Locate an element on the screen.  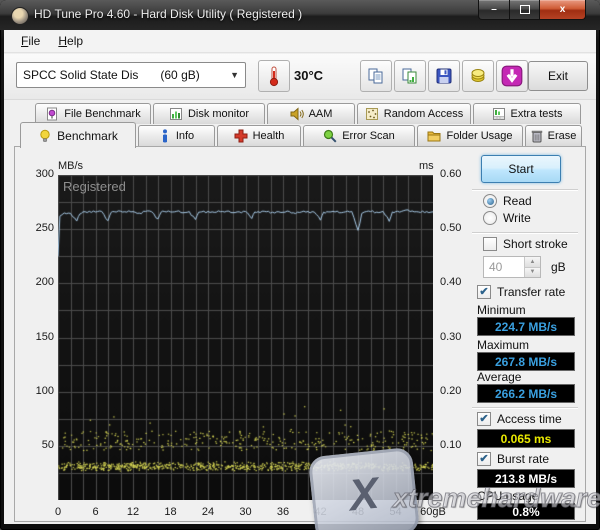
x-tick: 54 is located at coordinates (395, 512).